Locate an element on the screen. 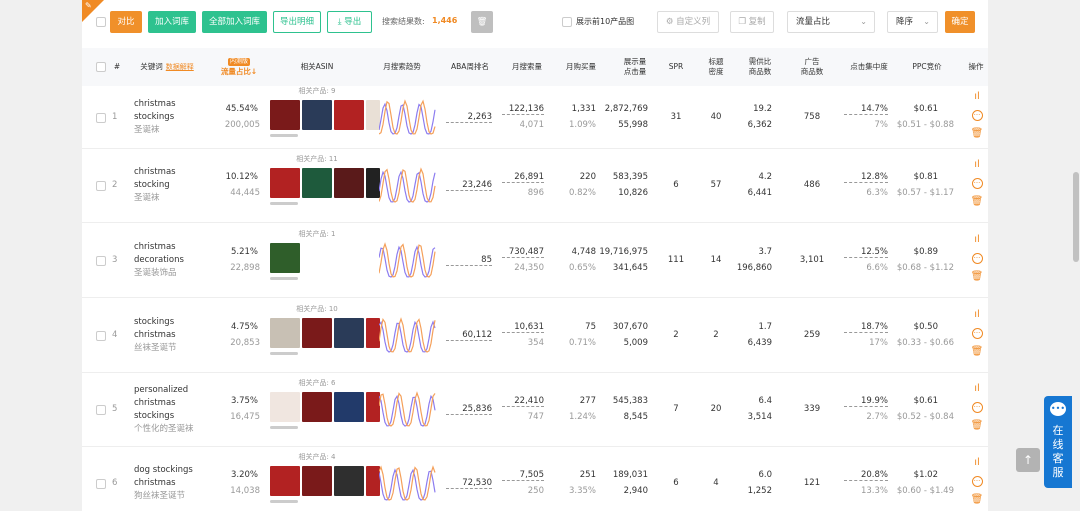 This screenshot has height=511, width=1080. aba-rank: 23,246 is located at coordinates (469, 185).